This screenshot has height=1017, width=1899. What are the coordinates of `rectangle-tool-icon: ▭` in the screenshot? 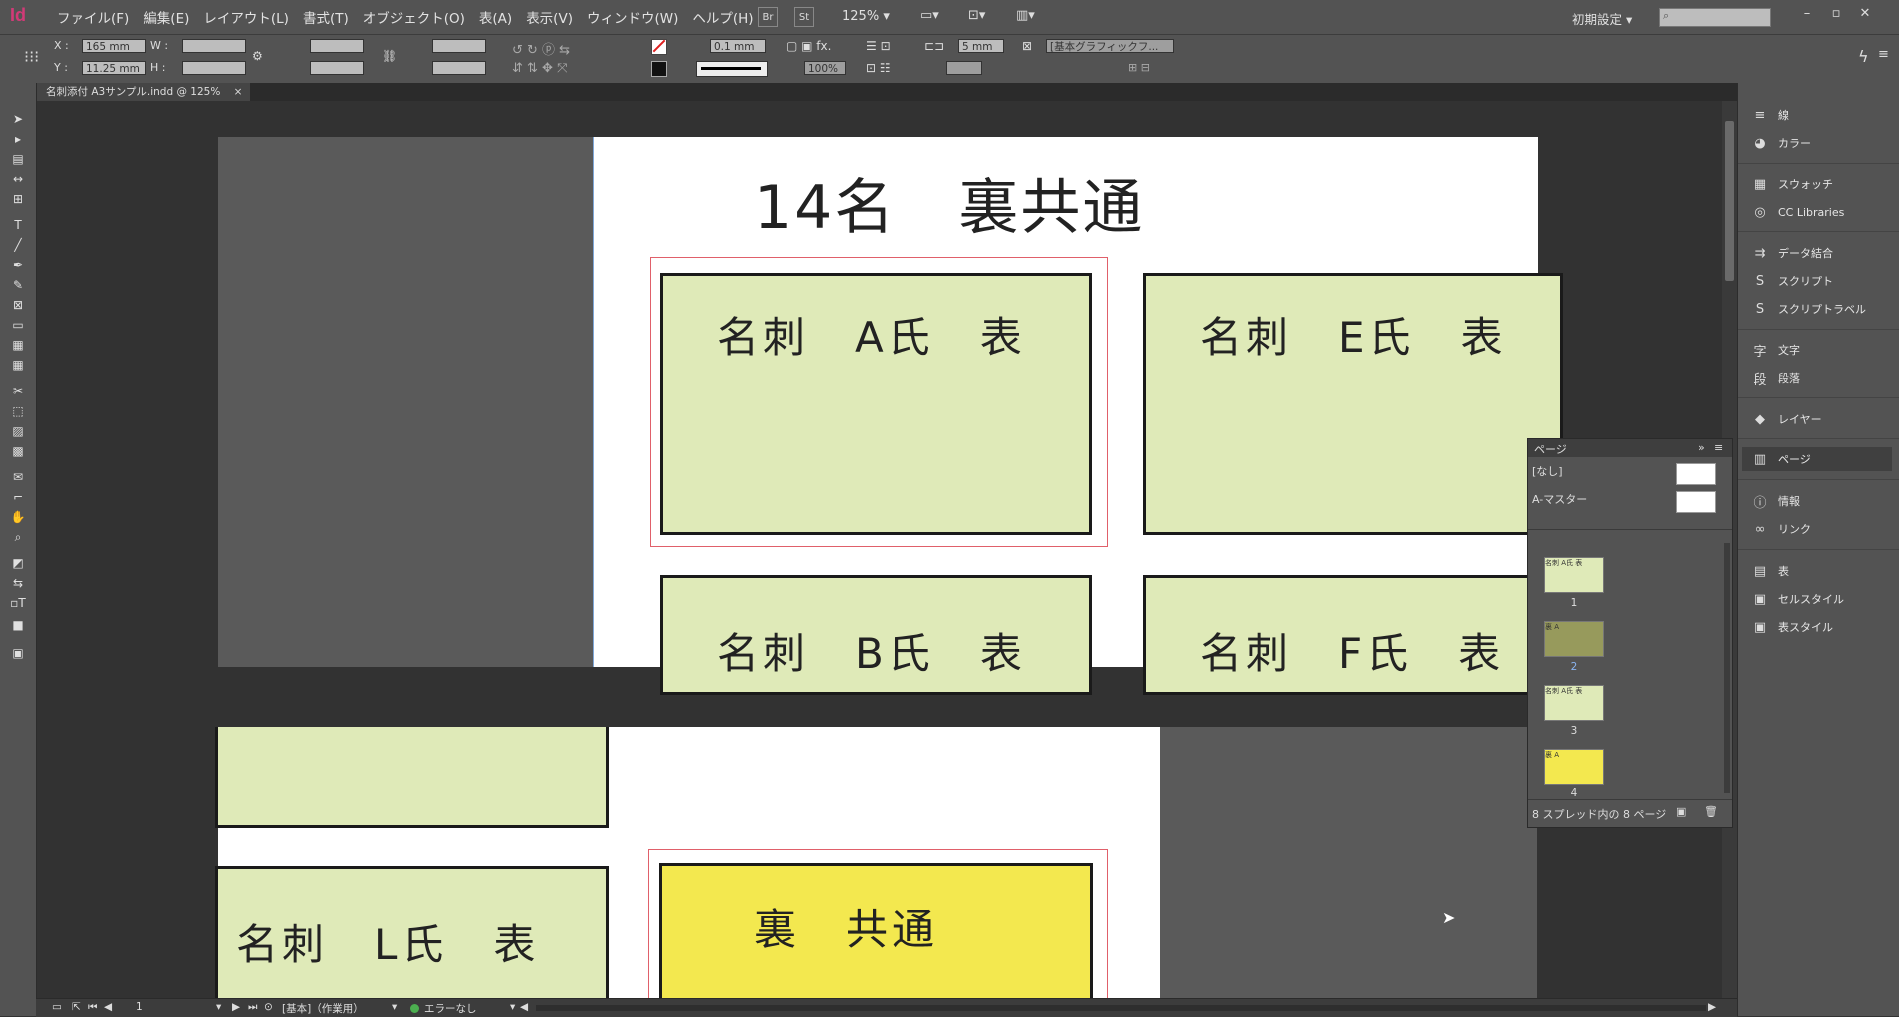 It's located at (18, 325).